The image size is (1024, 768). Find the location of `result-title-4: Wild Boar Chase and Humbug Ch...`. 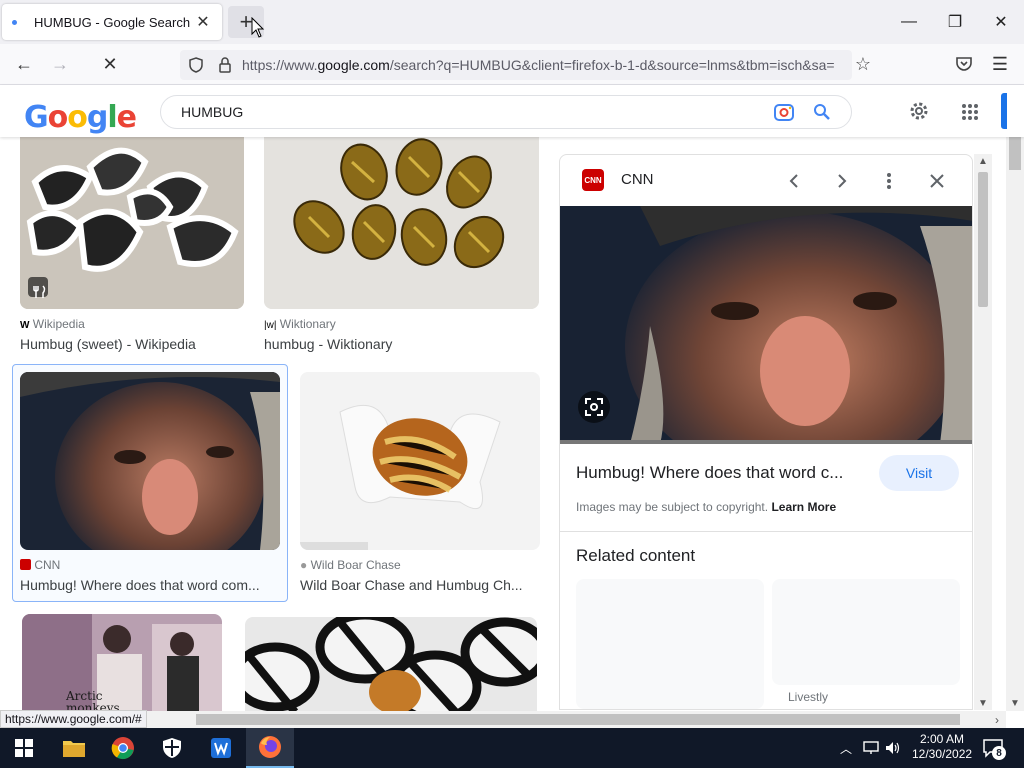

result-title-4: Wild Boar Chase and Humbug Ch... is located at coordinates (415, 585).